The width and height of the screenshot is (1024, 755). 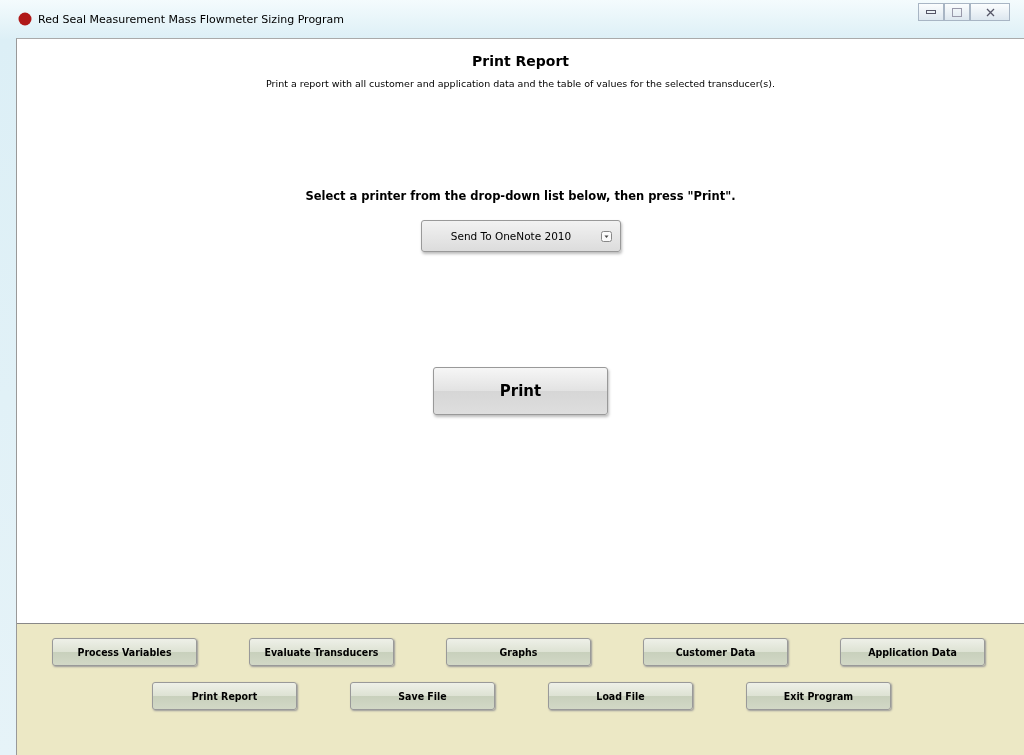 I want to click on nav-button: Graphs, so click(x=518, y=652).